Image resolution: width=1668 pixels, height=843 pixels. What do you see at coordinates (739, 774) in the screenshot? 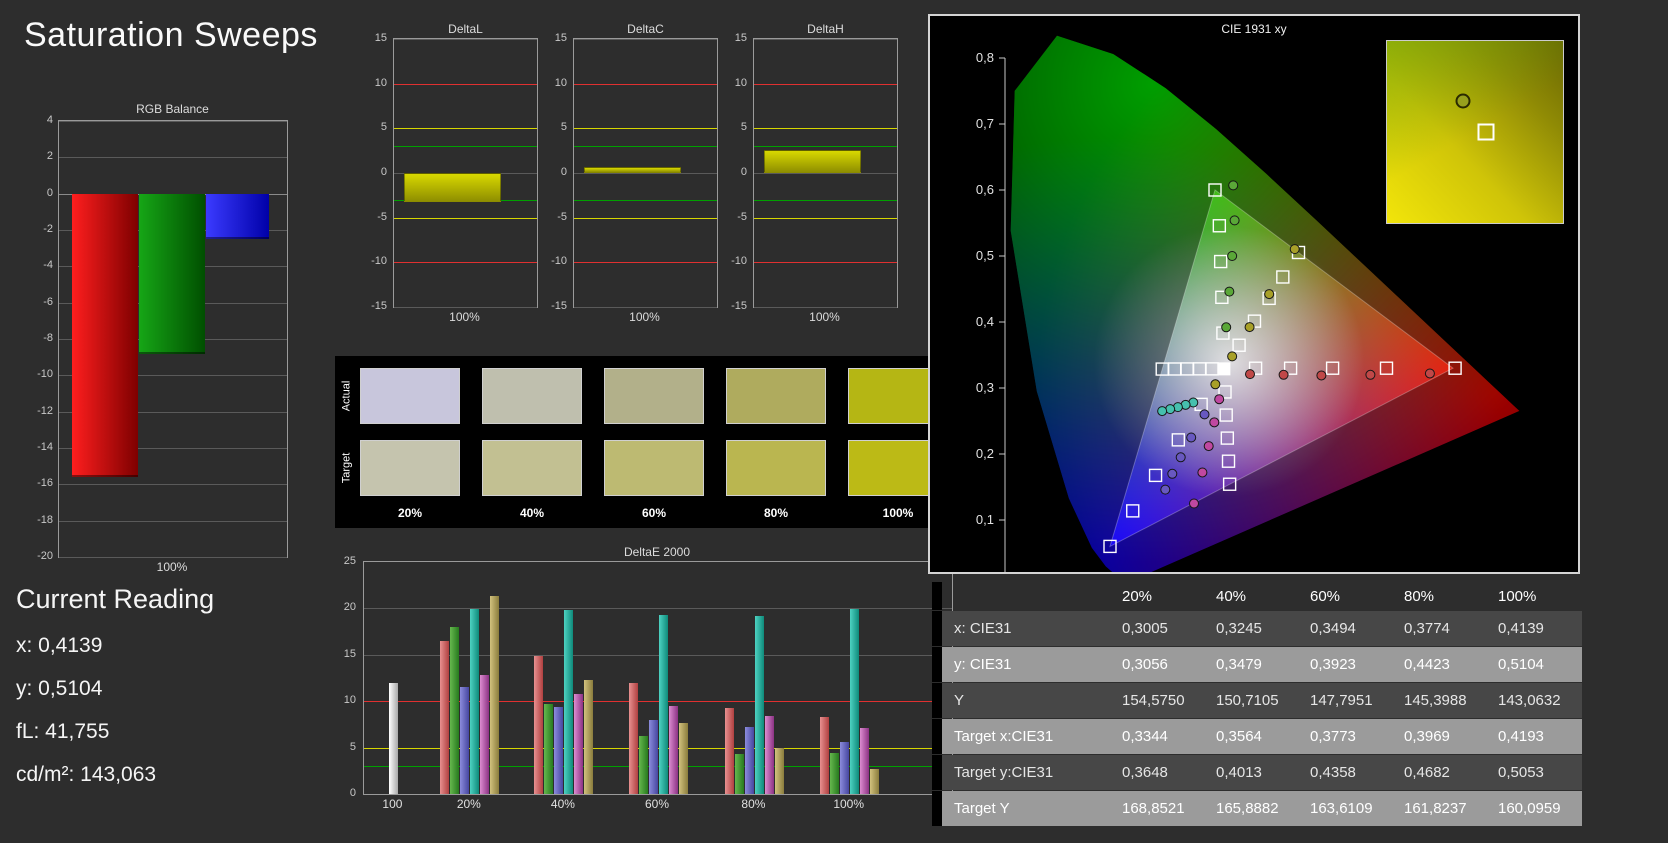
I see `deltae-bar-green` at bounding box center [739, 774].